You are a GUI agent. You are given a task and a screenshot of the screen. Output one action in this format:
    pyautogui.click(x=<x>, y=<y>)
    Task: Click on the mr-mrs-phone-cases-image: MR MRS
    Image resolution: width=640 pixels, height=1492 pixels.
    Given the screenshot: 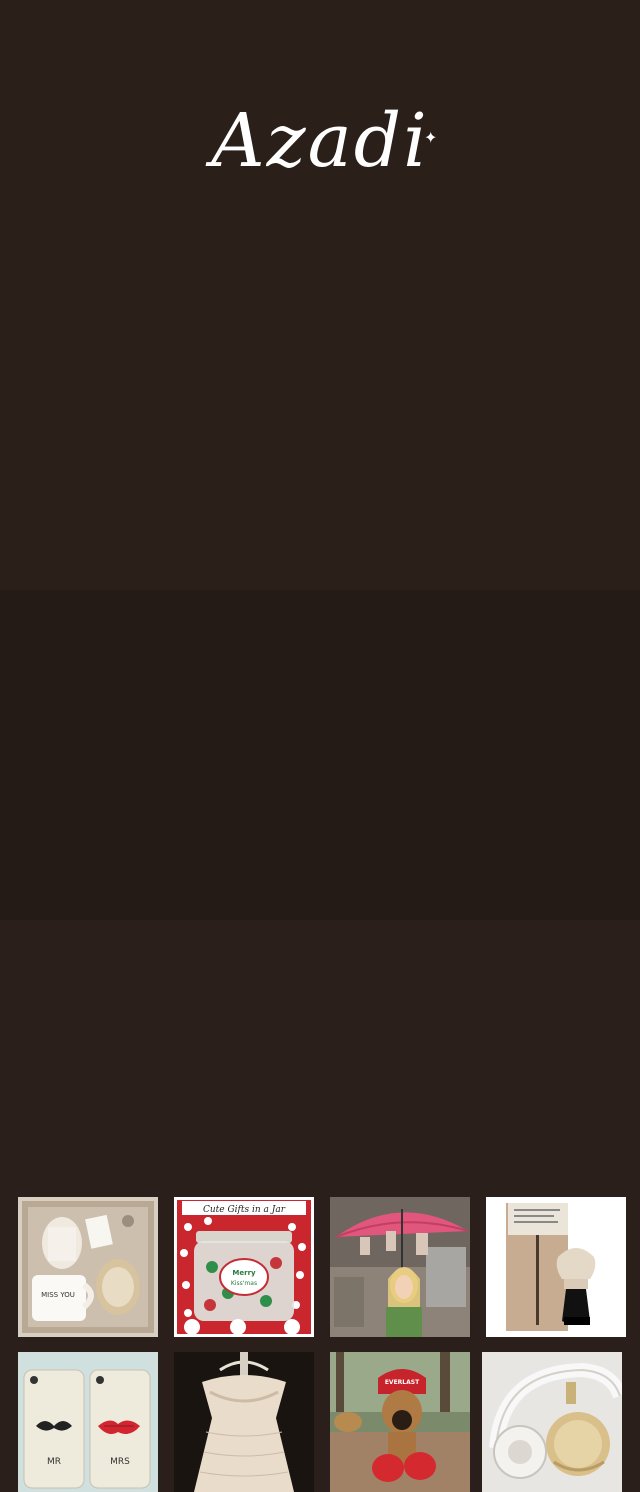 What is the action you would take?
    pyautogui.click(x=88, y=1422)
    